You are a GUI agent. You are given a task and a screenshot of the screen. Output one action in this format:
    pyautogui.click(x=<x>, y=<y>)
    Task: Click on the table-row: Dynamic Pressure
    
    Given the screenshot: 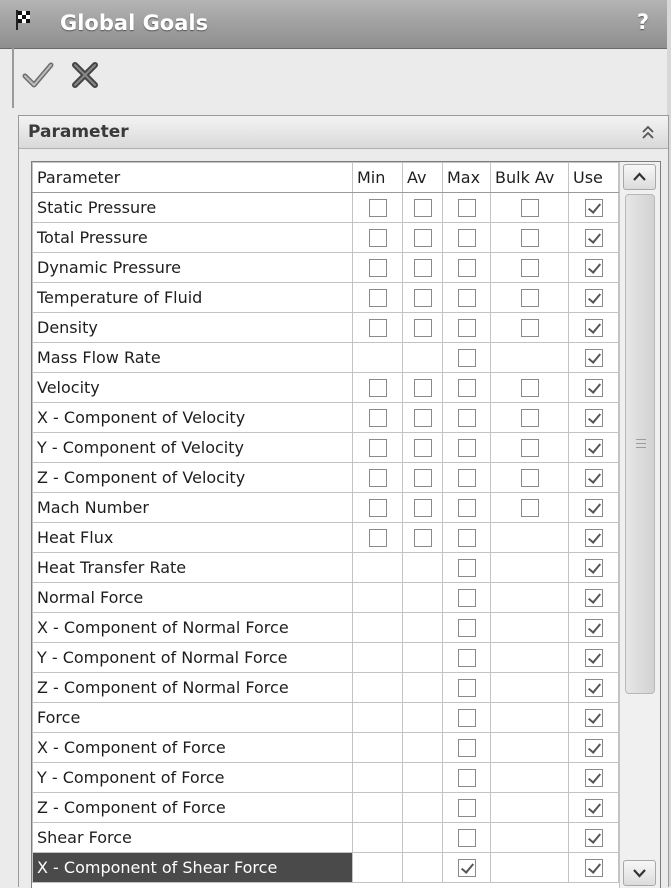 What is the action you would take?
    pyautogui.click(x=325, y=267)
    